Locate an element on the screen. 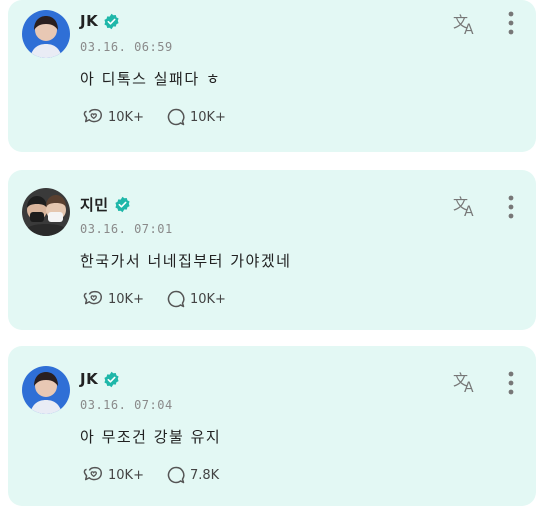 The image size is (550, 524). post-timestamp: 03.16. 07:04 is located at coordinates (126, 405).